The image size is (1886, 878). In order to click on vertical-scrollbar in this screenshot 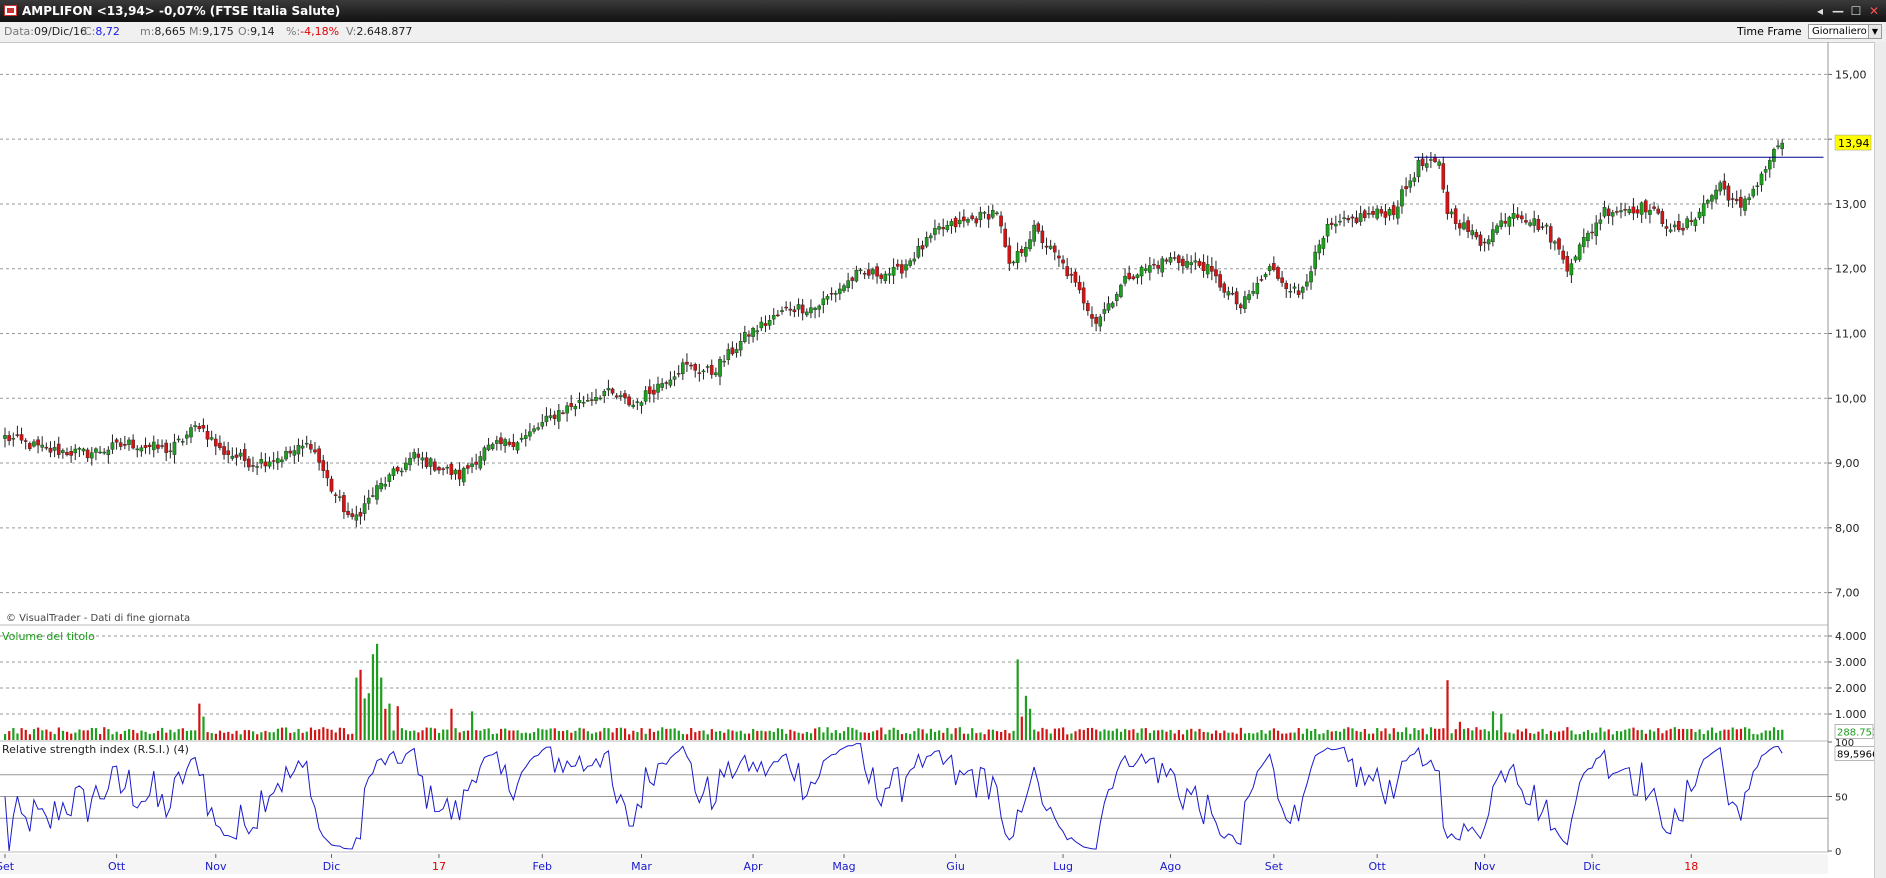, I will do `click(1880, 460)`.